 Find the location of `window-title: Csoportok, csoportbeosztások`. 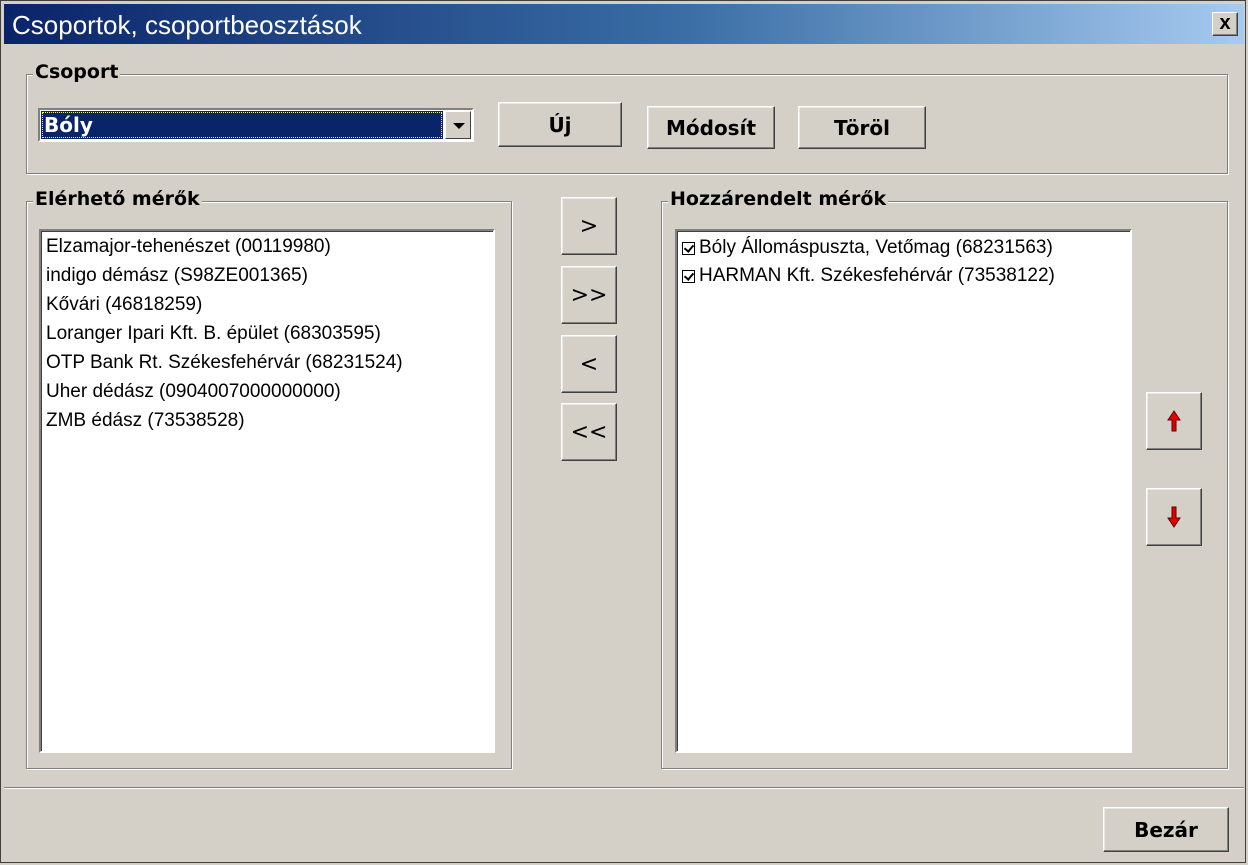

window-title: Csoportok, csoportbeosztások is located at coordinates (187, 25).